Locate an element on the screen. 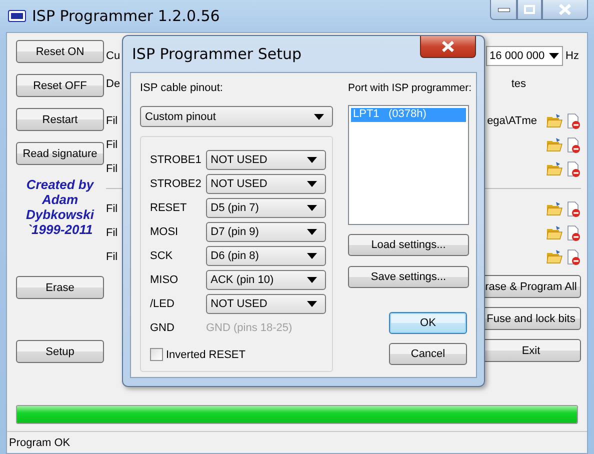  pin-label: MOSI is located at coordinates (165, 232).